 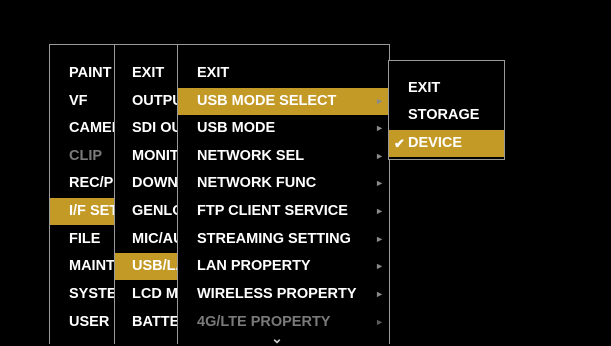 What do you see at coordinates (147, 183) in the screenshot?
I see `menu-item-down-conv: DOWN CONV` at bounding box center [147, 183].